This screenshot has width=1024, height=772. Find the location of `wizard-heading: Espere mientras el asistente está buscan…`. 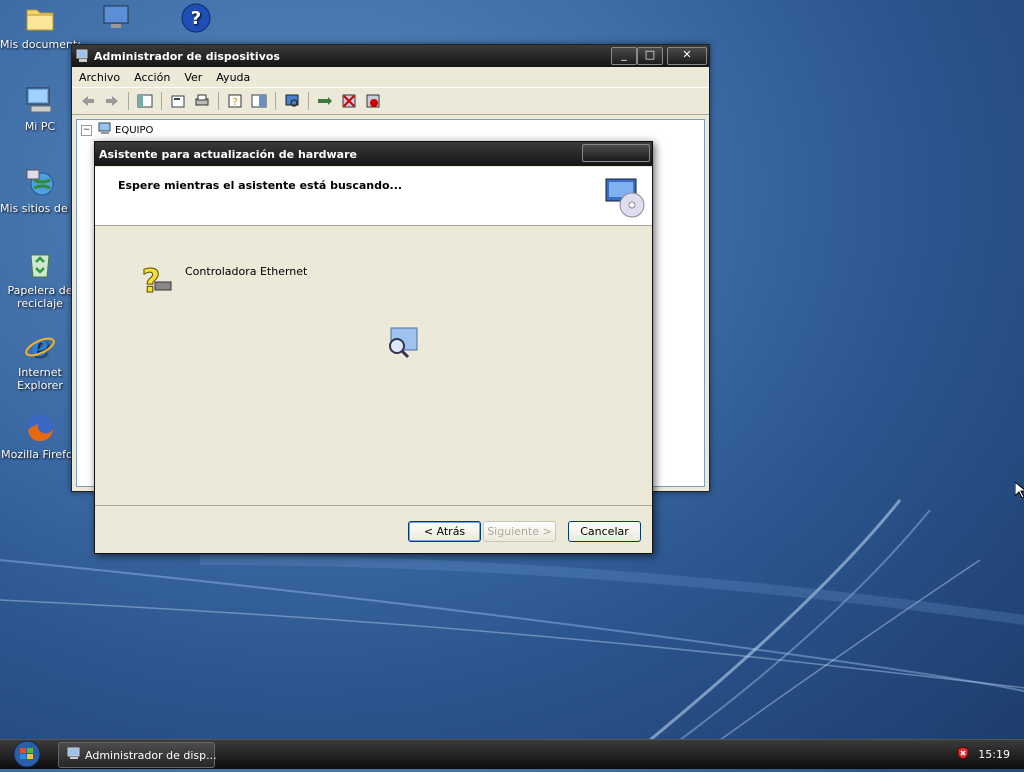

wizard-heading: Espere mientras el asistente está buscan… is located at coordinates (260, 185).